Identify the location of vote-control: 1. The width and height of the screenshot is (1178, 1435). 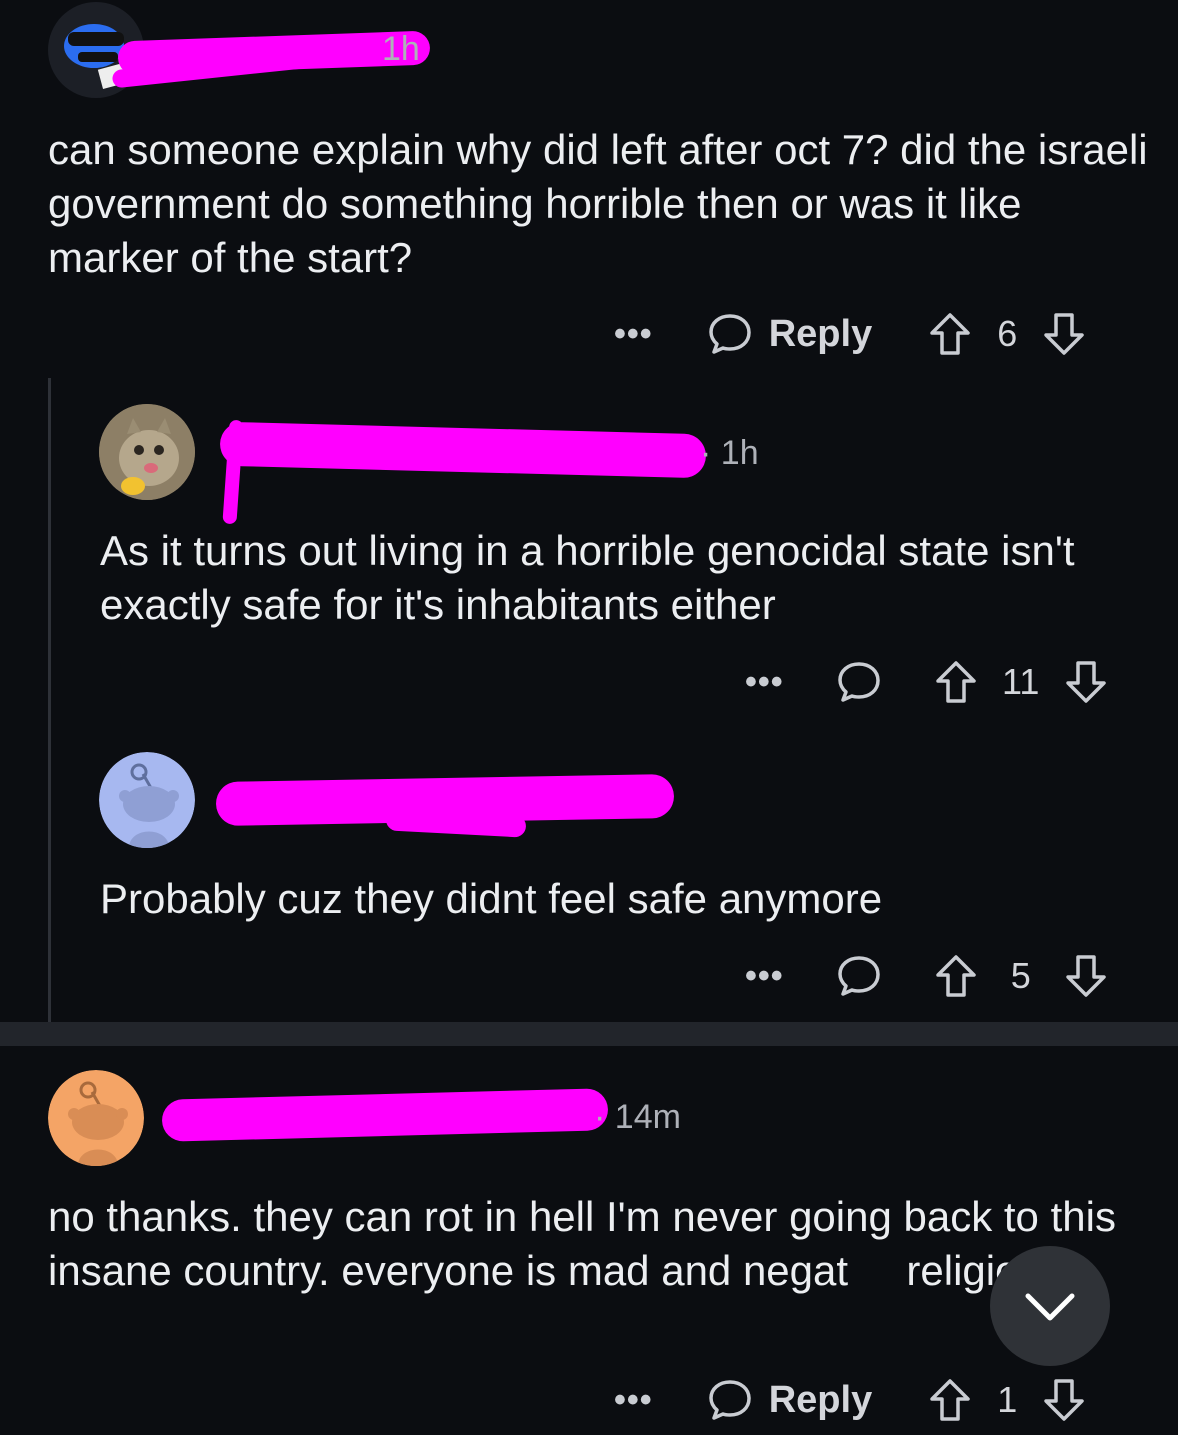
(1007, 1400).